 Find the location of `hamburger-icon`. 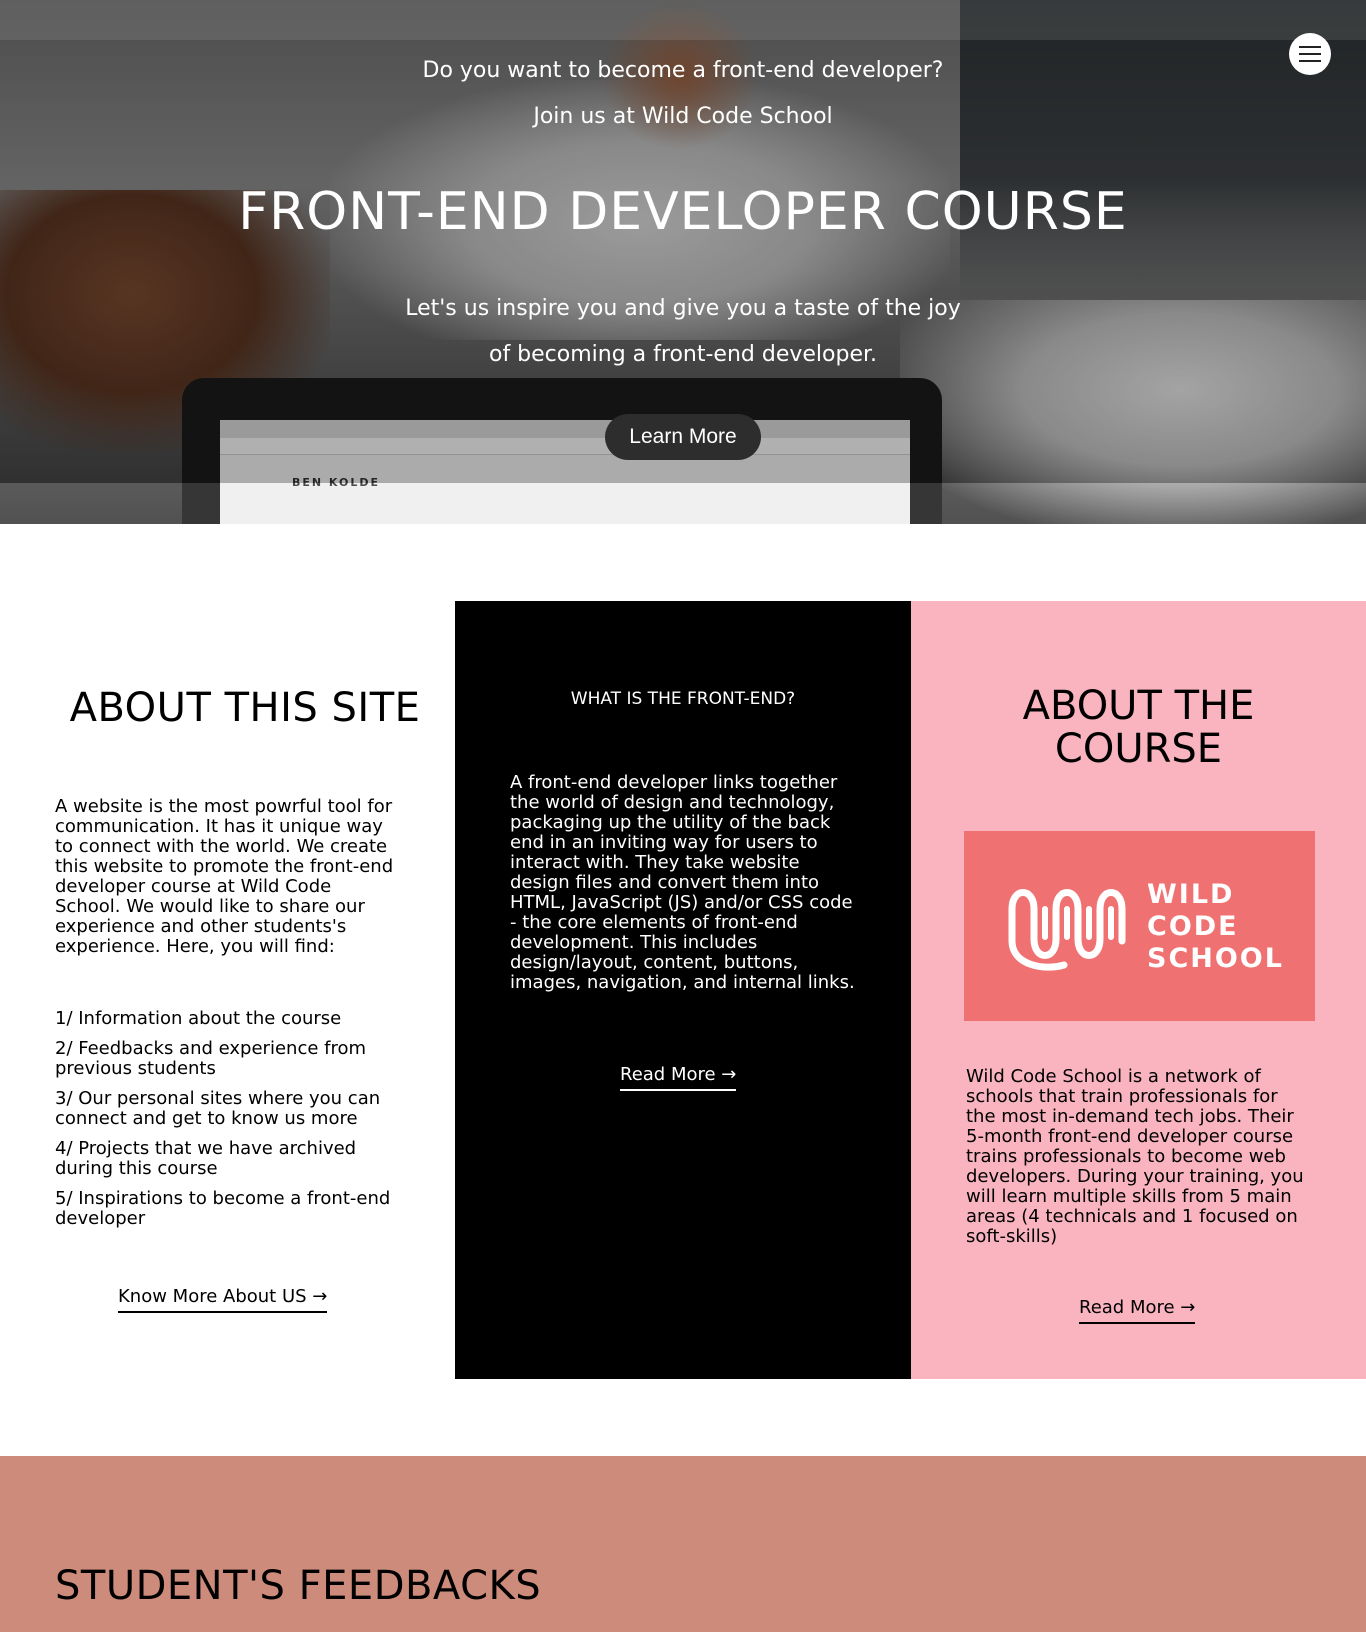

hamburger-icon is located at coordinates (1310, 47).